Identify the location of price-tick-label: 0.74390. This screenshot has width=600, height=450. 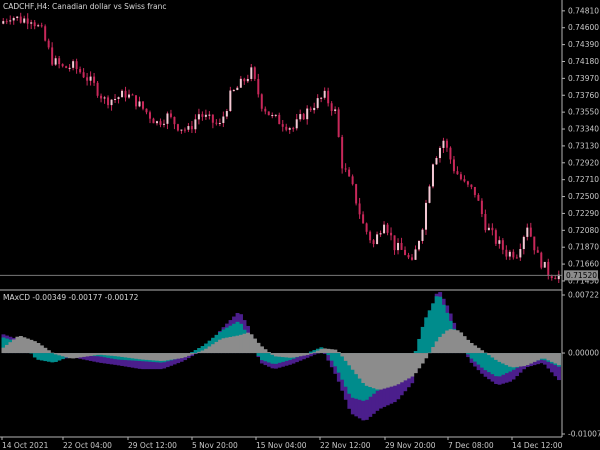
(583, 44).